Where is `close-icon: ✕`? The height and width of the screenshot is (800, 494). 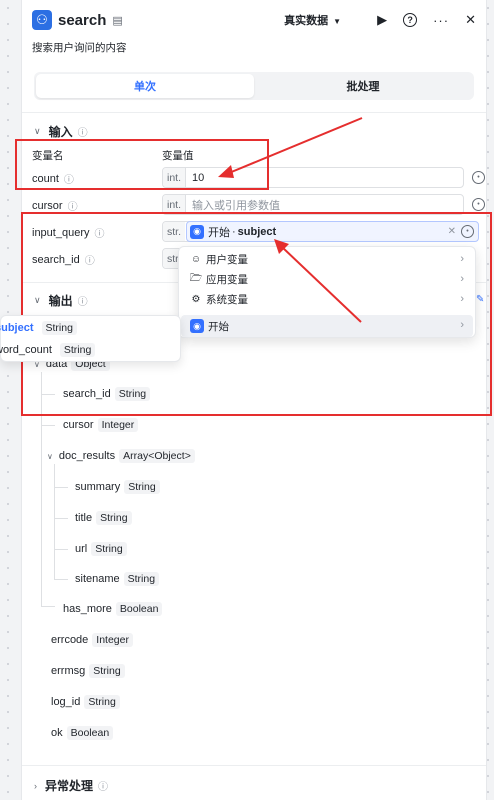 close-icon: ✕ is located at coordinates (470, 20).